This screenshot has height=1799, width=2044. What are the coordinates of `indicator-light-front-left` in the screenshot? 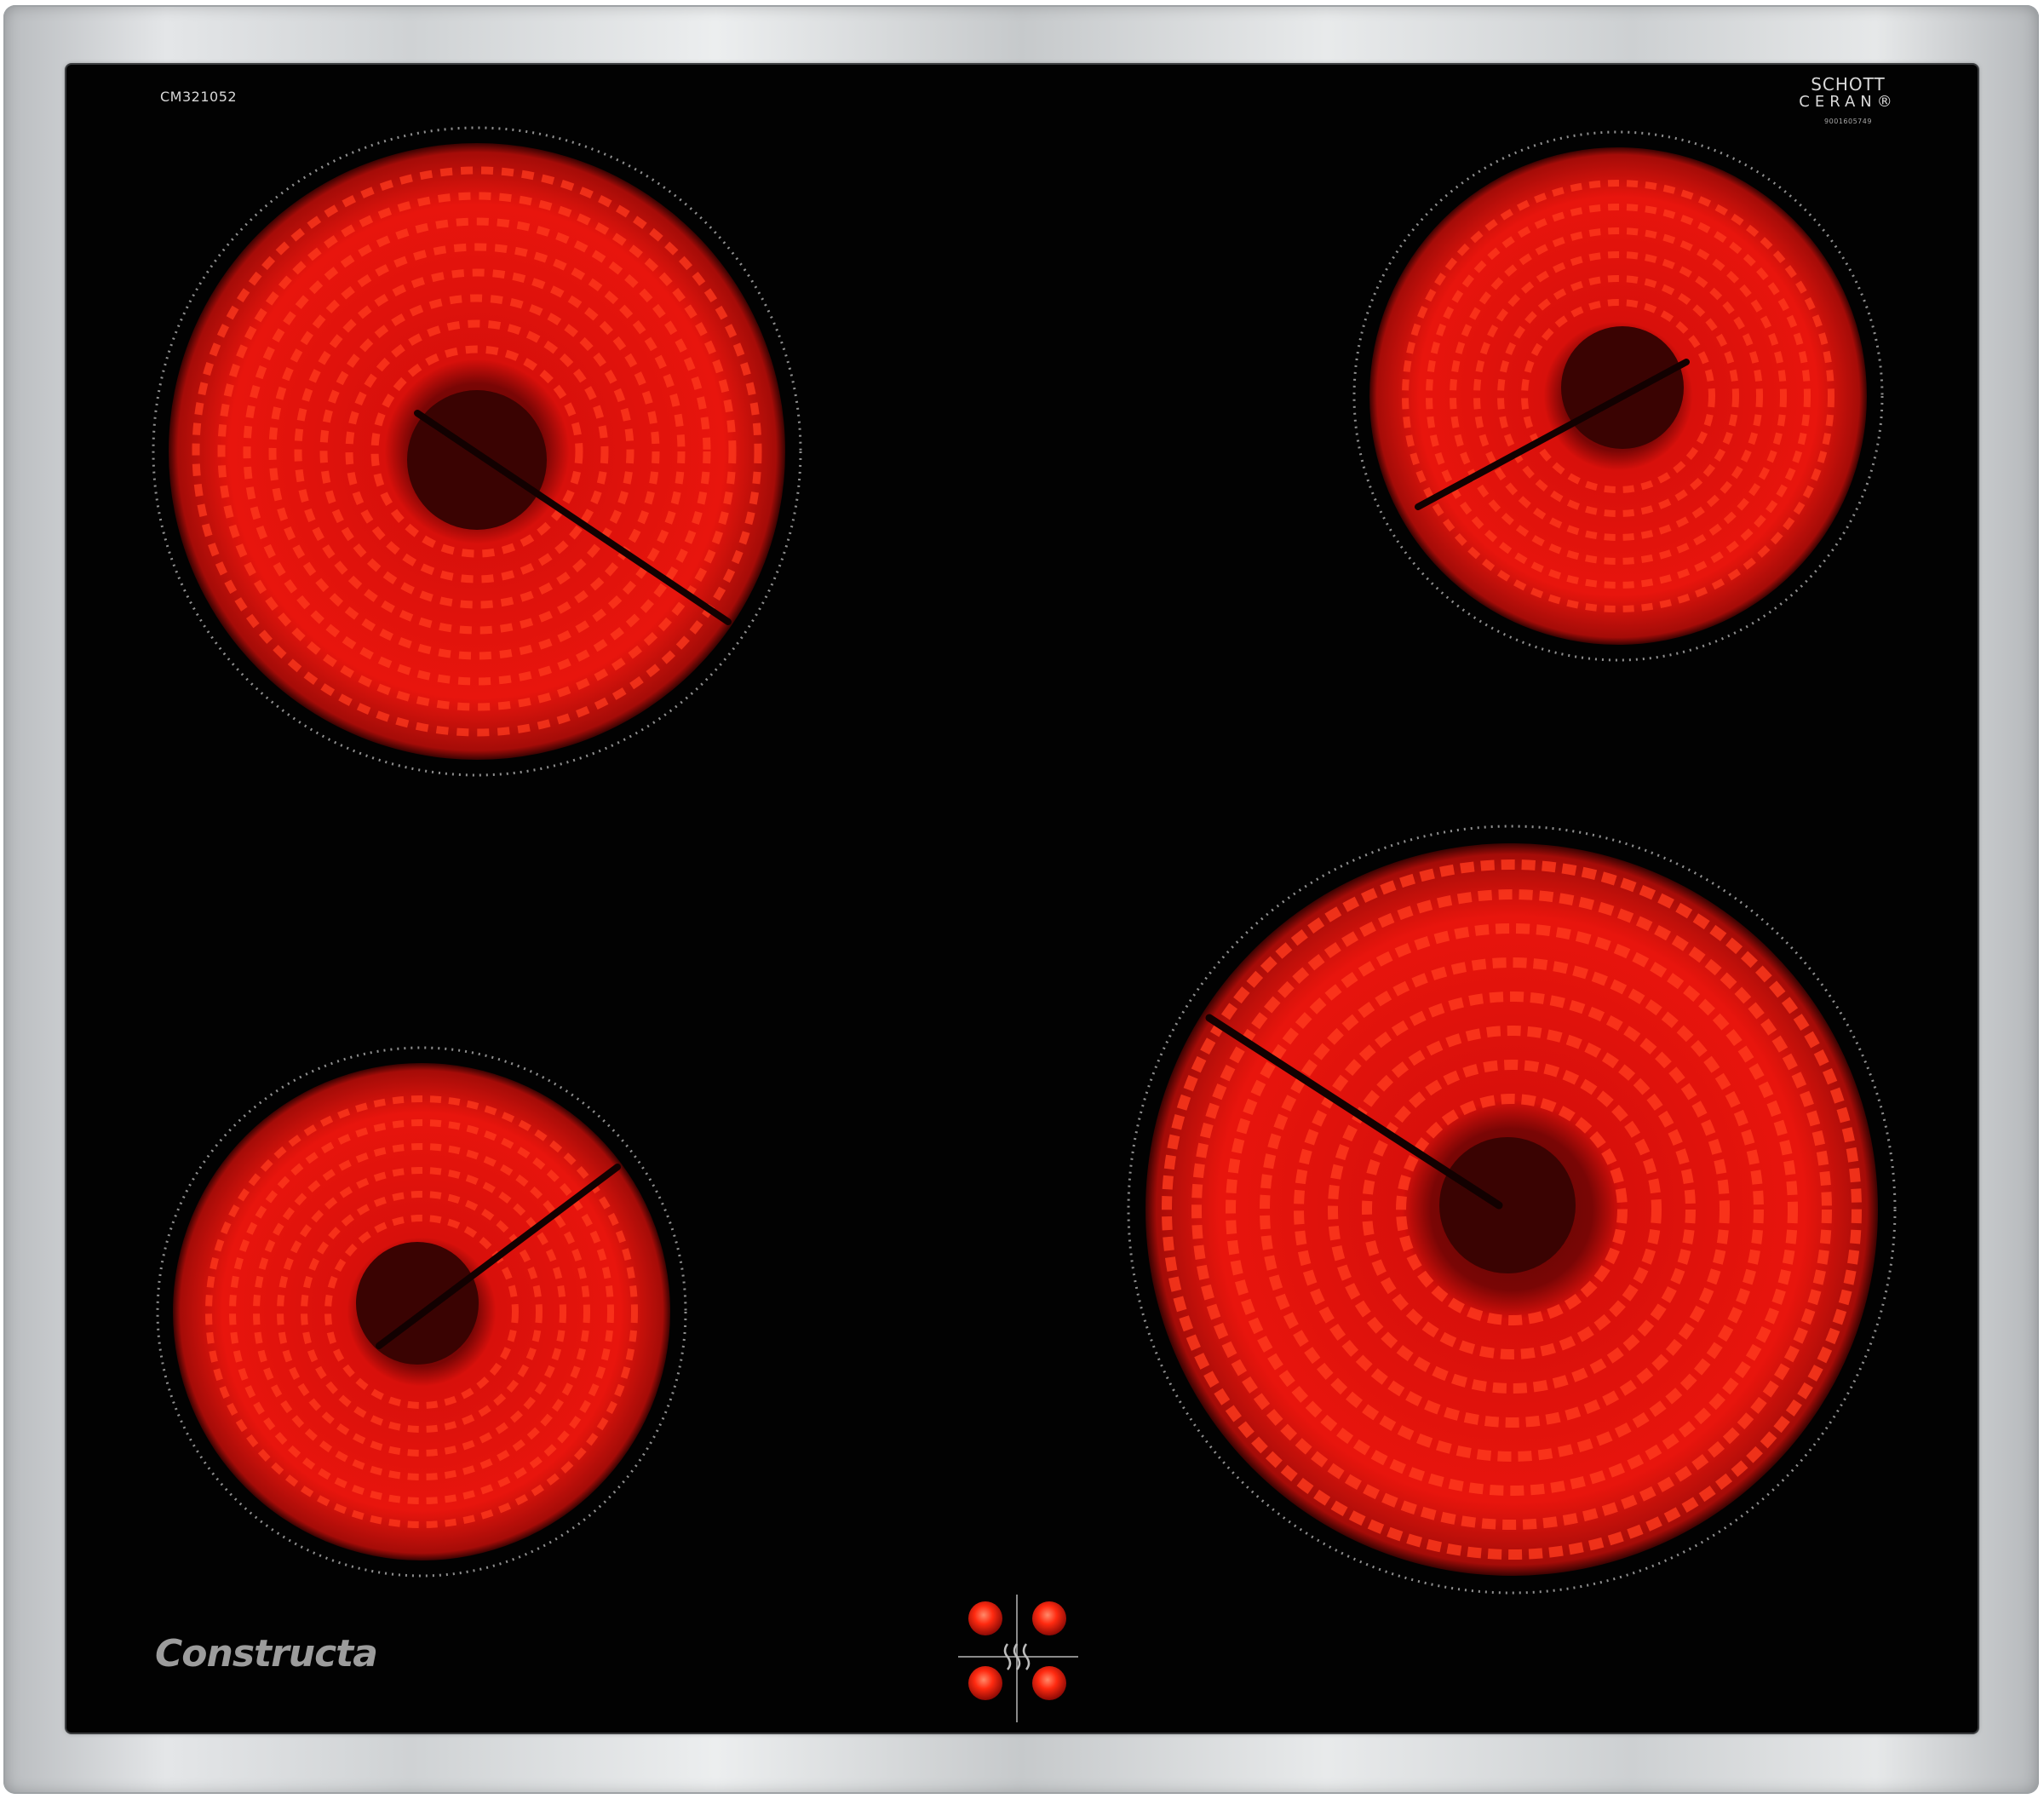 It's located at (985, 1683).